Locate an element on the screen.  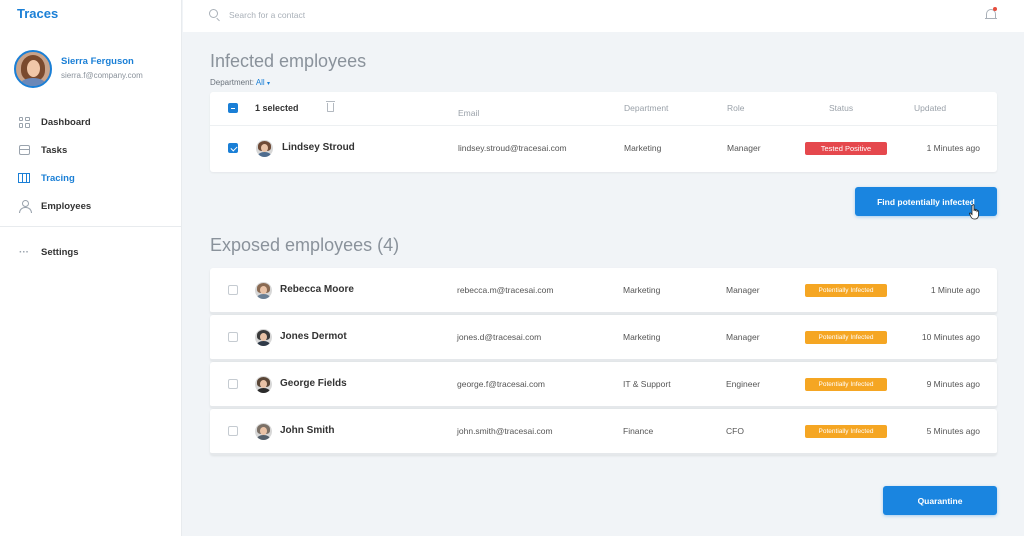
employees-icon is located at coordinates (25, 206).